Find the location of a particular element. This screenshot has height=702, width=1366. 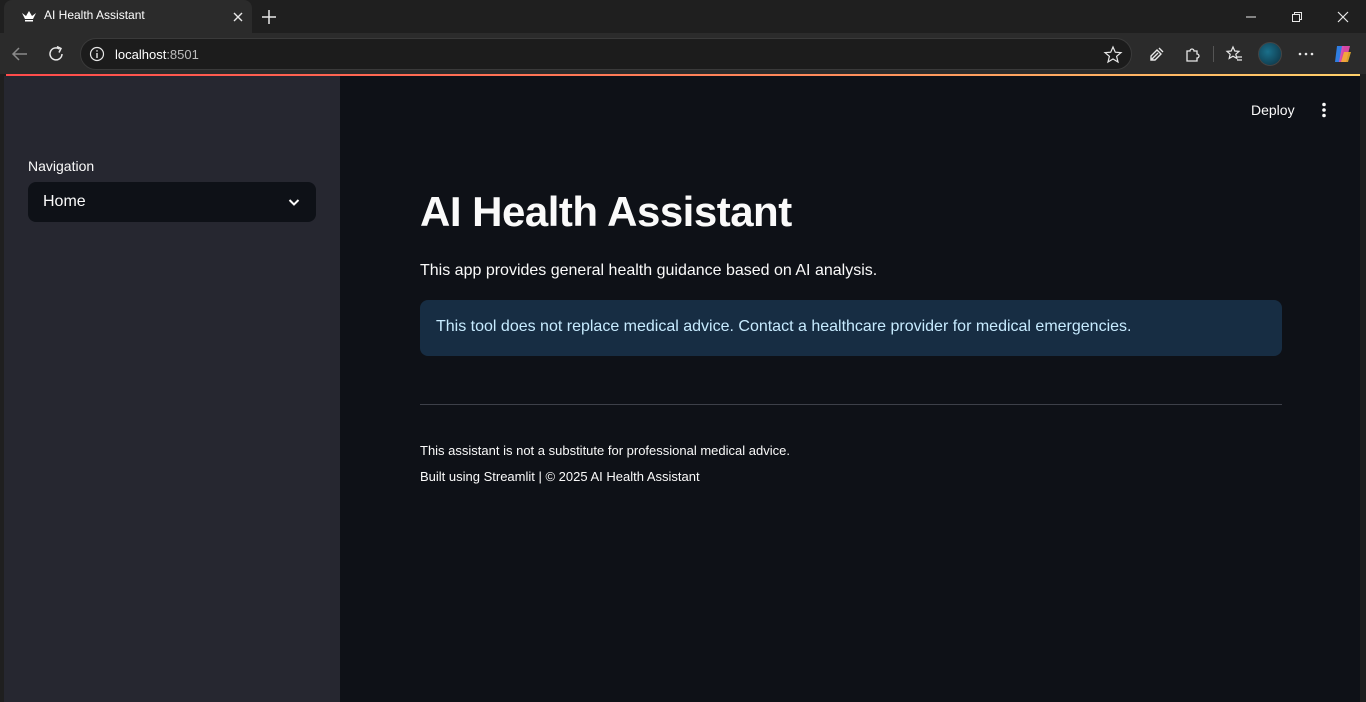

browser-toolbar: localhost:8501 is located at coordinates (683, 53).